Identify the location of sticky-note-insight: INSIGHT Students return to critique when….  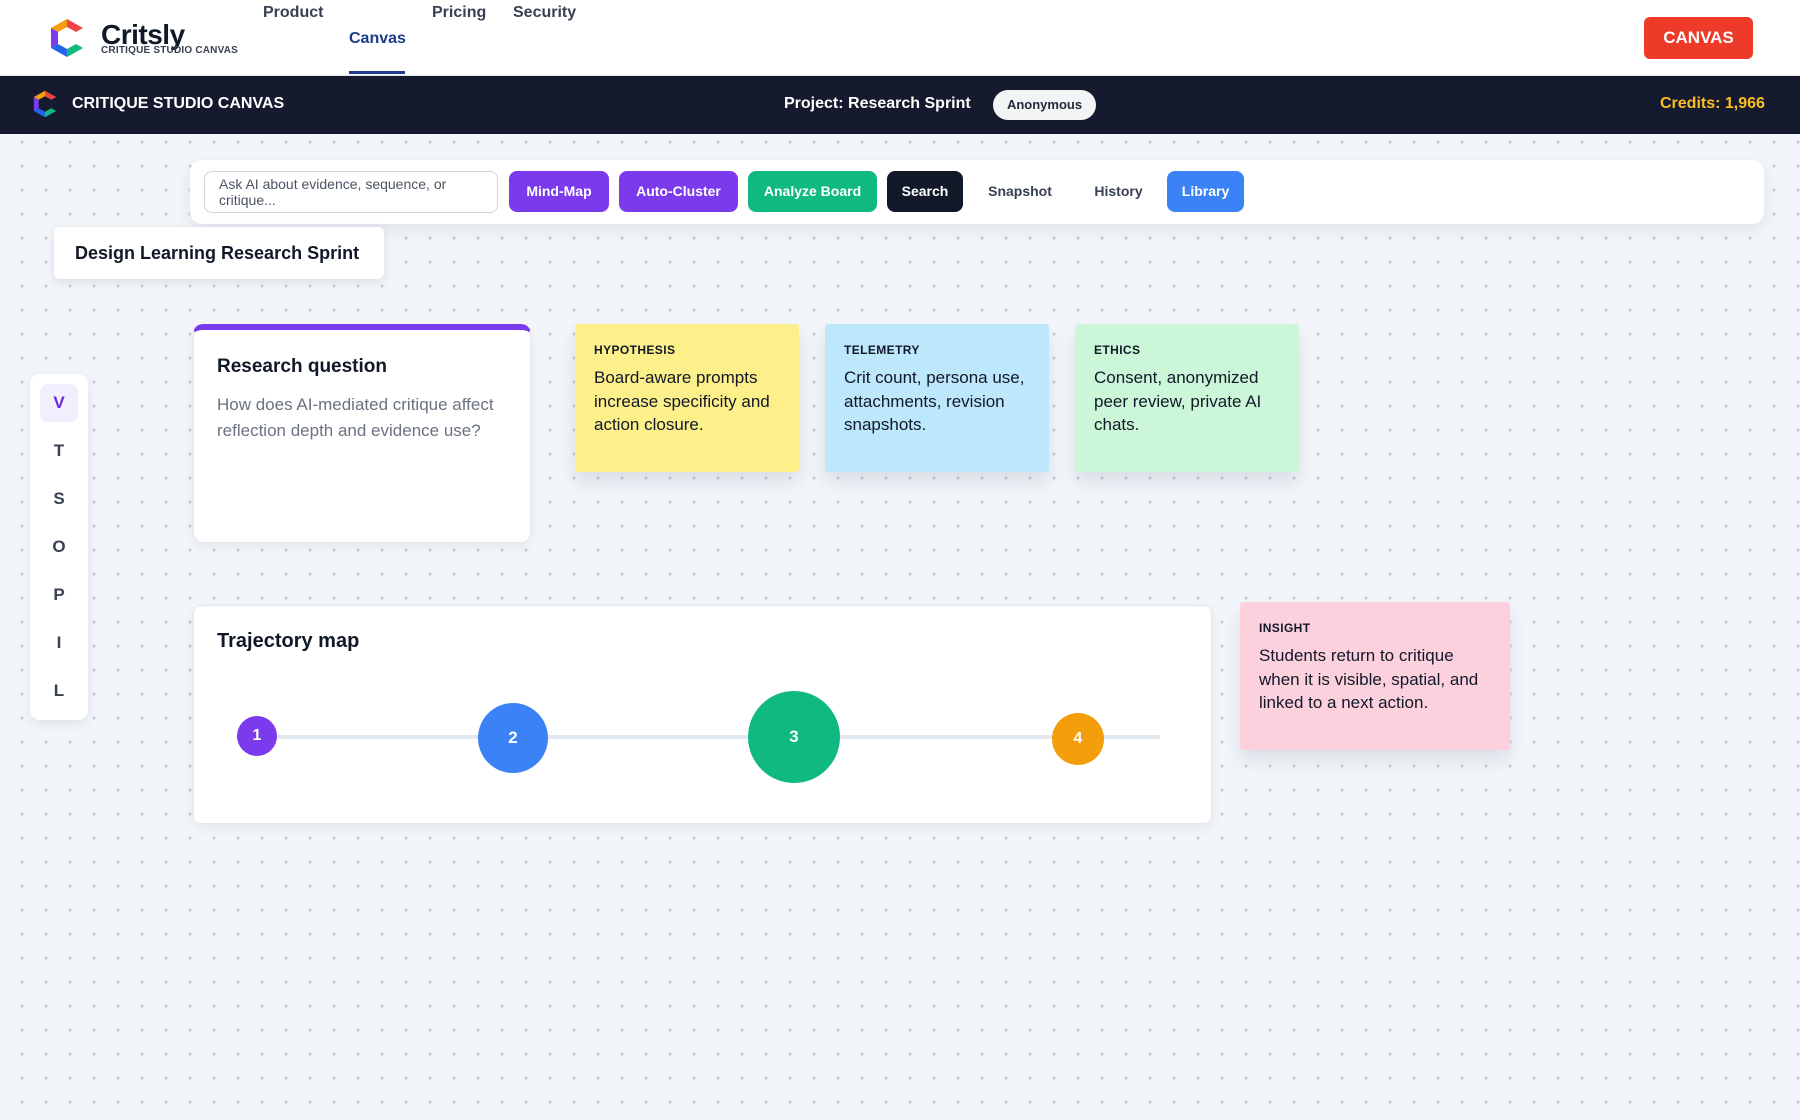
(1375, 676).